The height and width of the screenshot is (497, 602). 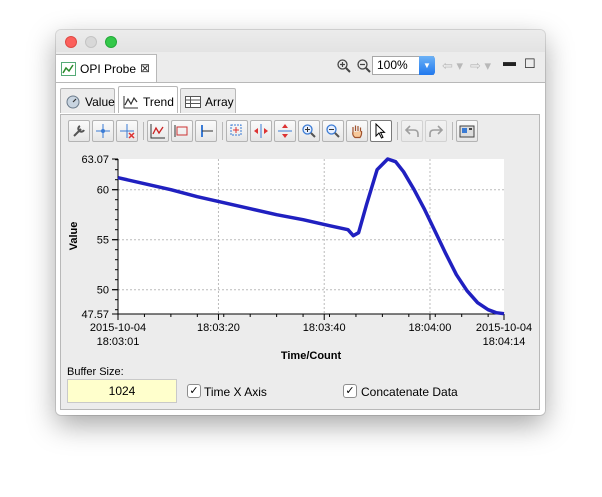 What do you see at coordinates (218, 328) in the screenshot?
I see `x-tick-label: 18:03:20` at bounding box center [218, 328].